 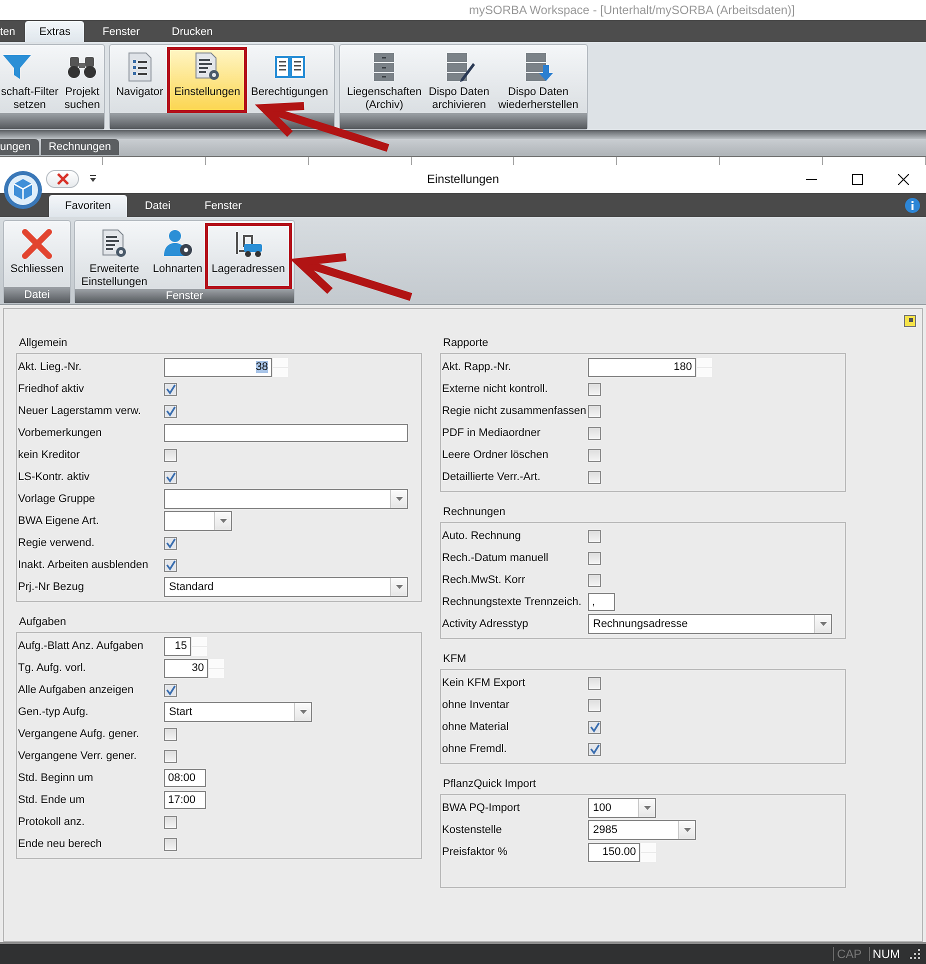 What do you see at coordinates (81, 646) in the screenshot?
I see `field-label: Aufg.-Blatt Anz. Aufgaben` at bounding box center [81, 646].